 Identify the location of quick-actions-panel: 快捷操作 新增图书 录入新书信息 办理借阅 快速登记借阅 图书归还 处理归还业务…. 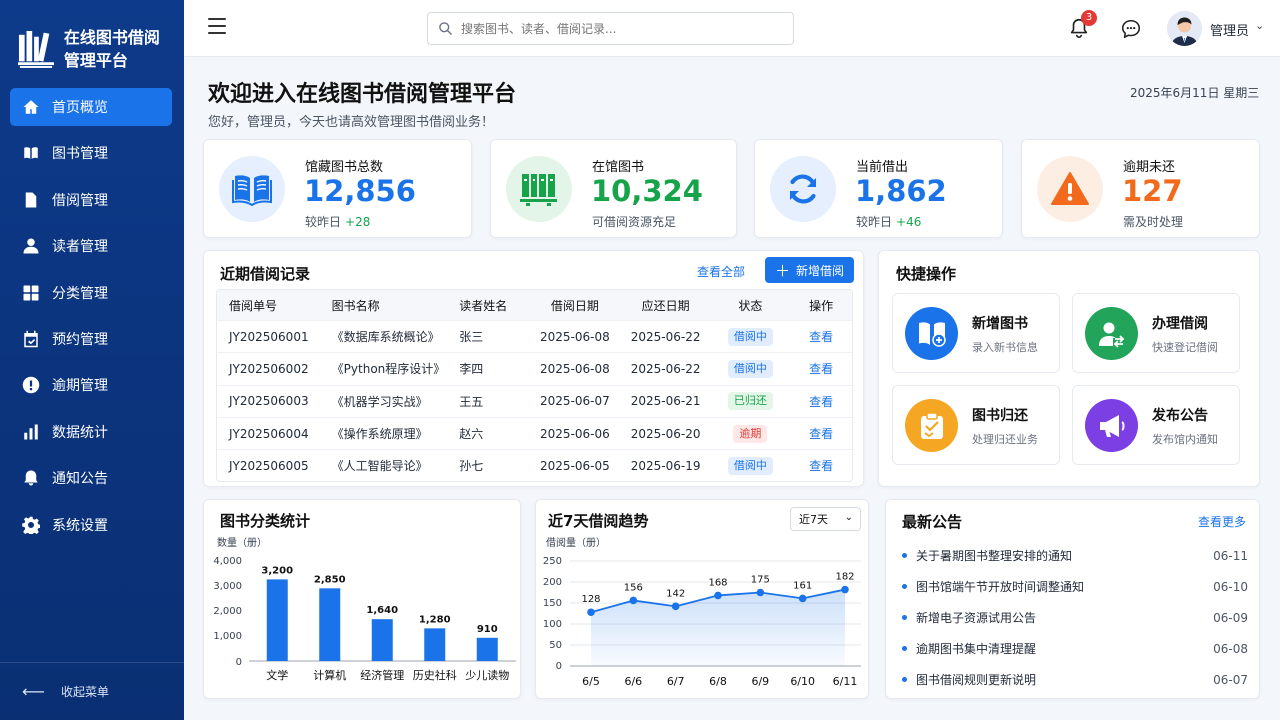
(1069, 368).